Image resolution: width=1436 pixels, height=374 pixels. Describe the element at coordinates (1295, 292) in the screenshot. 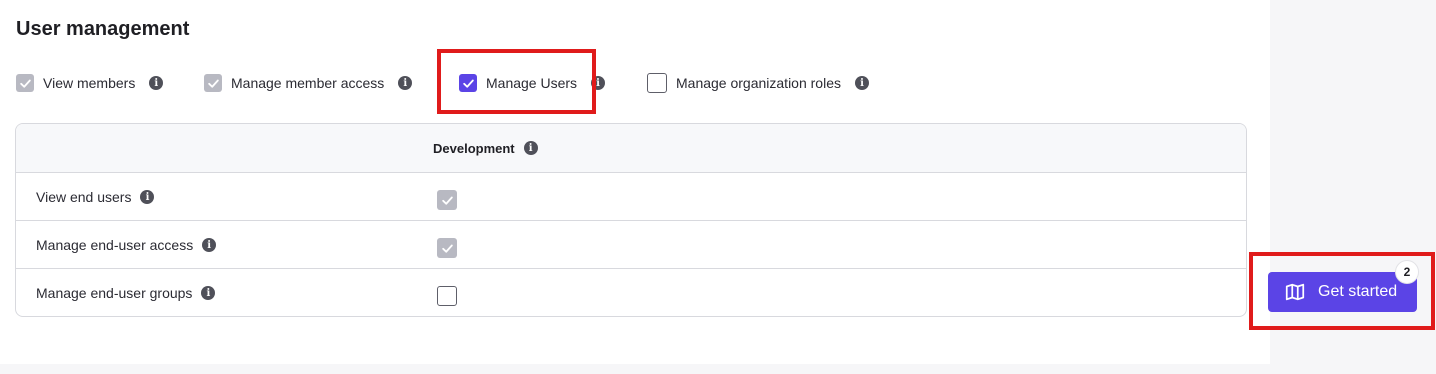

I see `map-icon` at that location.